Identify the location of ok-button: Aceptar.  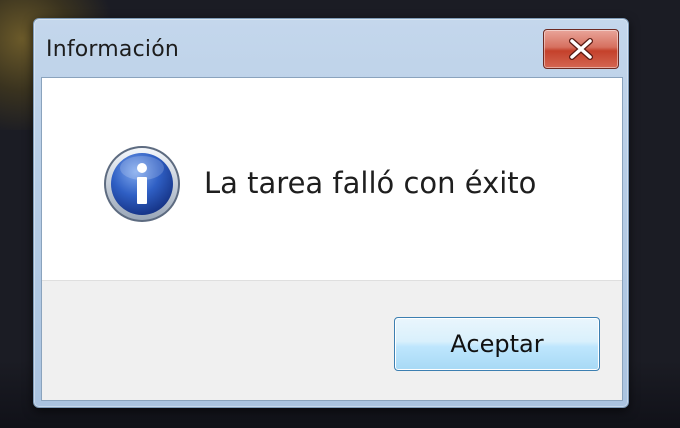
(497, 344).